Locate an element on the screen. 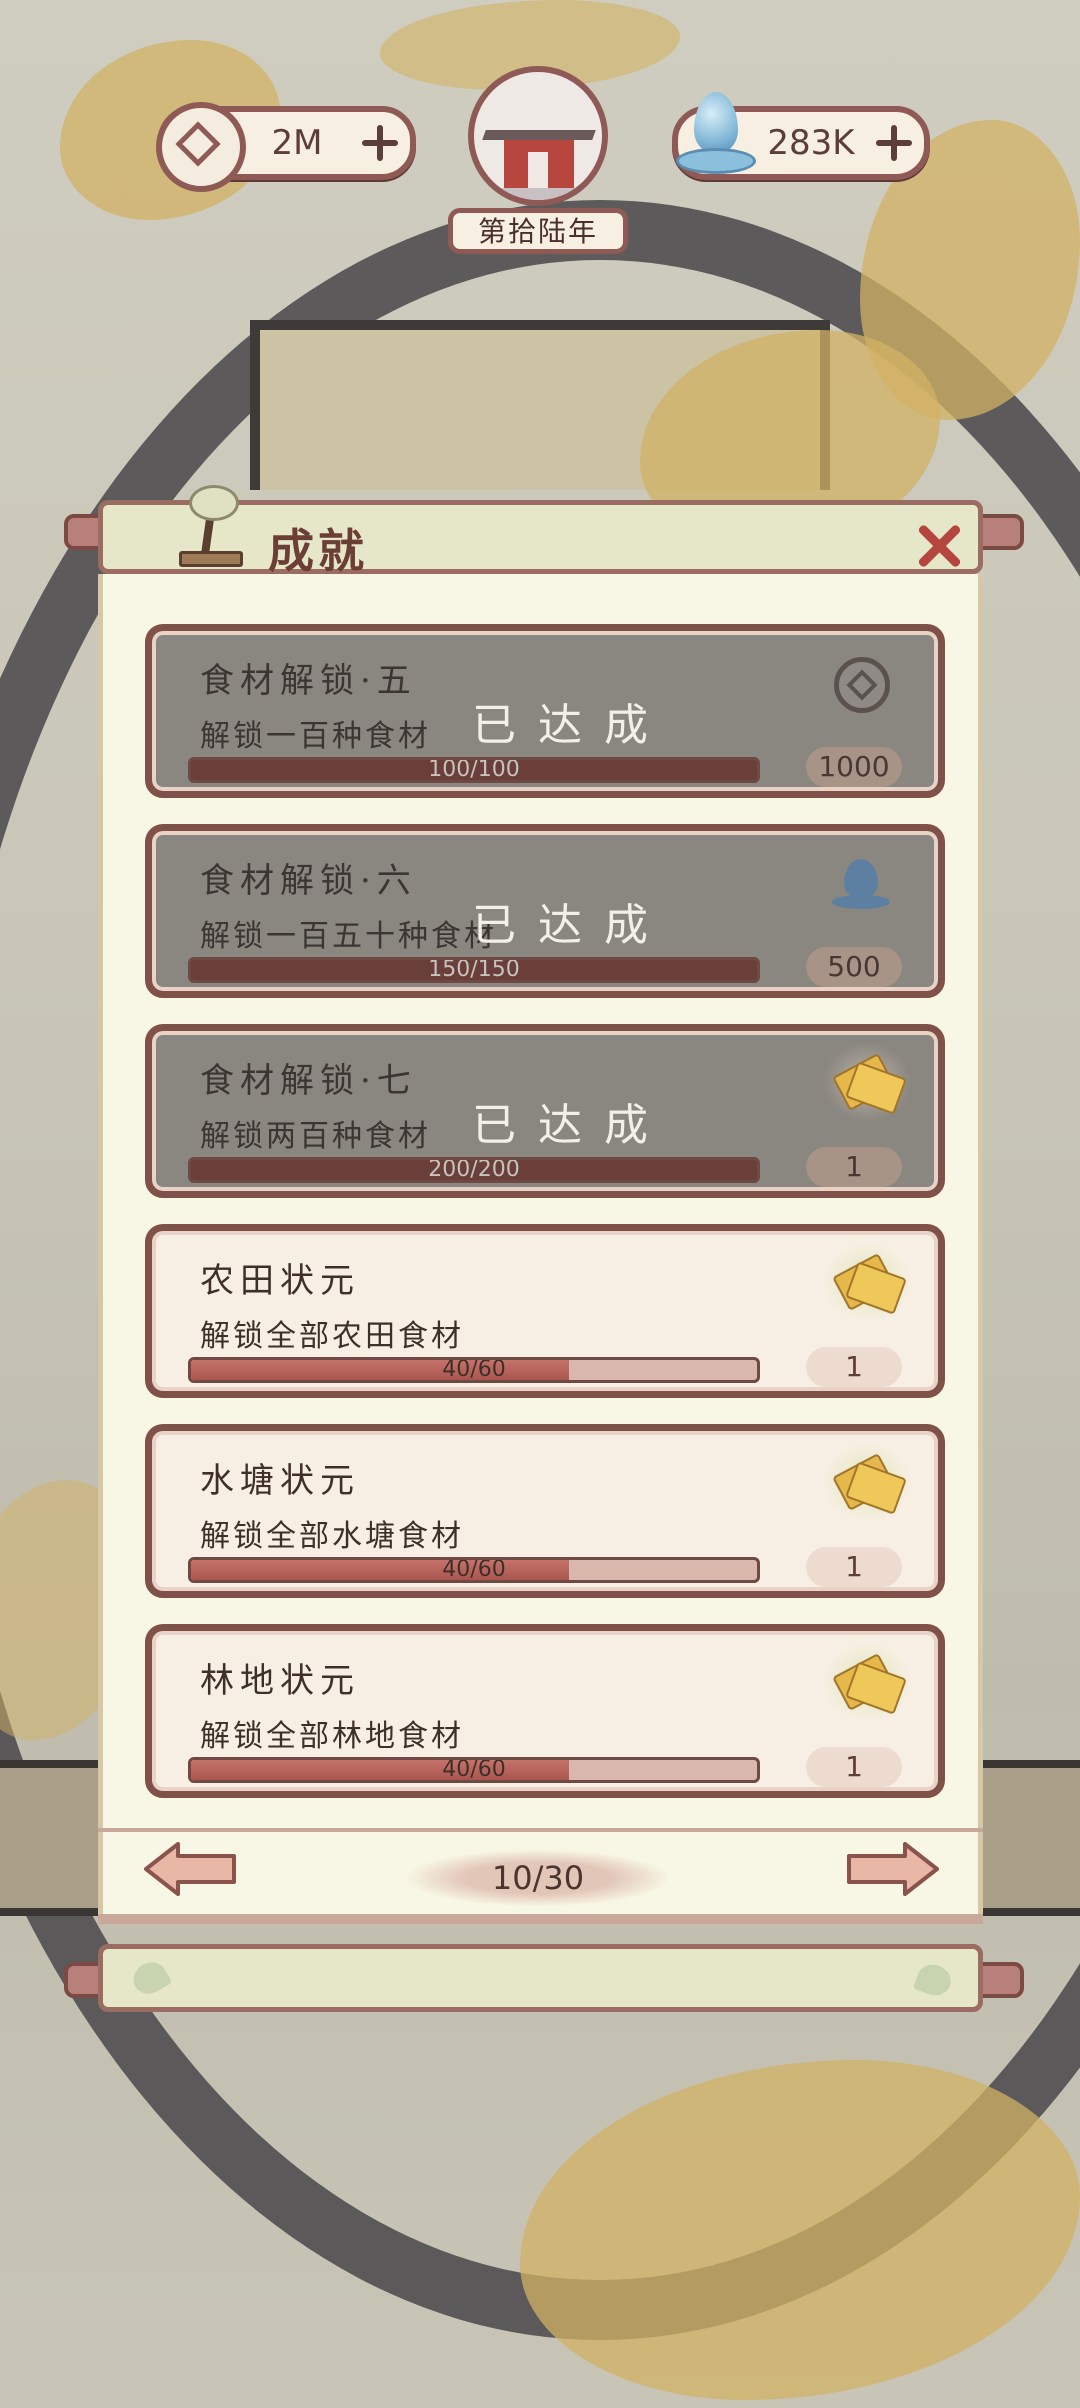 This screenshot has width=1080, height=2408. achievement-description: 解锁全部水塘食材 is located at coordinates (332, 1536).